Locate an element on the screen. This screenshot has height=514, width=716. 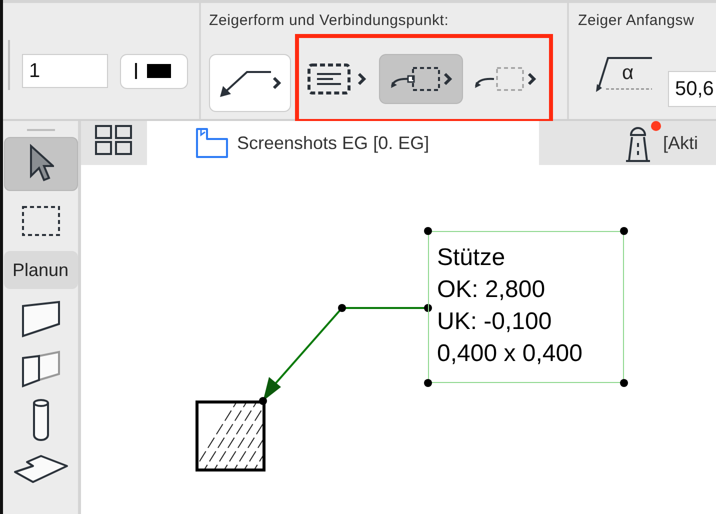
column-icon is located at coordinates (40, 419).